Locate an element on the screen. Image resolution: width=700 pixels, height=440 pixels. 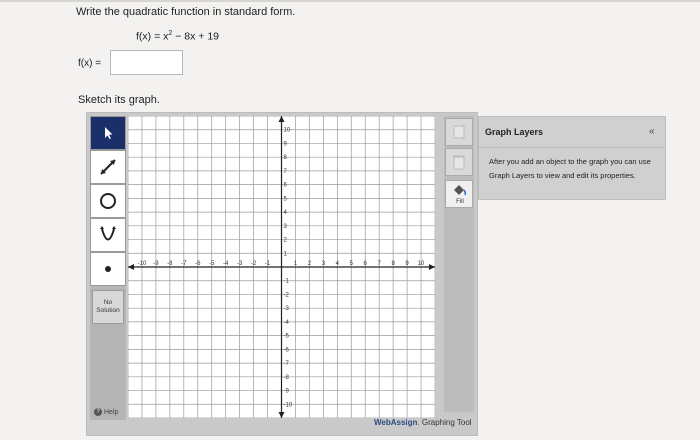
parabola-icon is located at coordinates (108, 233).